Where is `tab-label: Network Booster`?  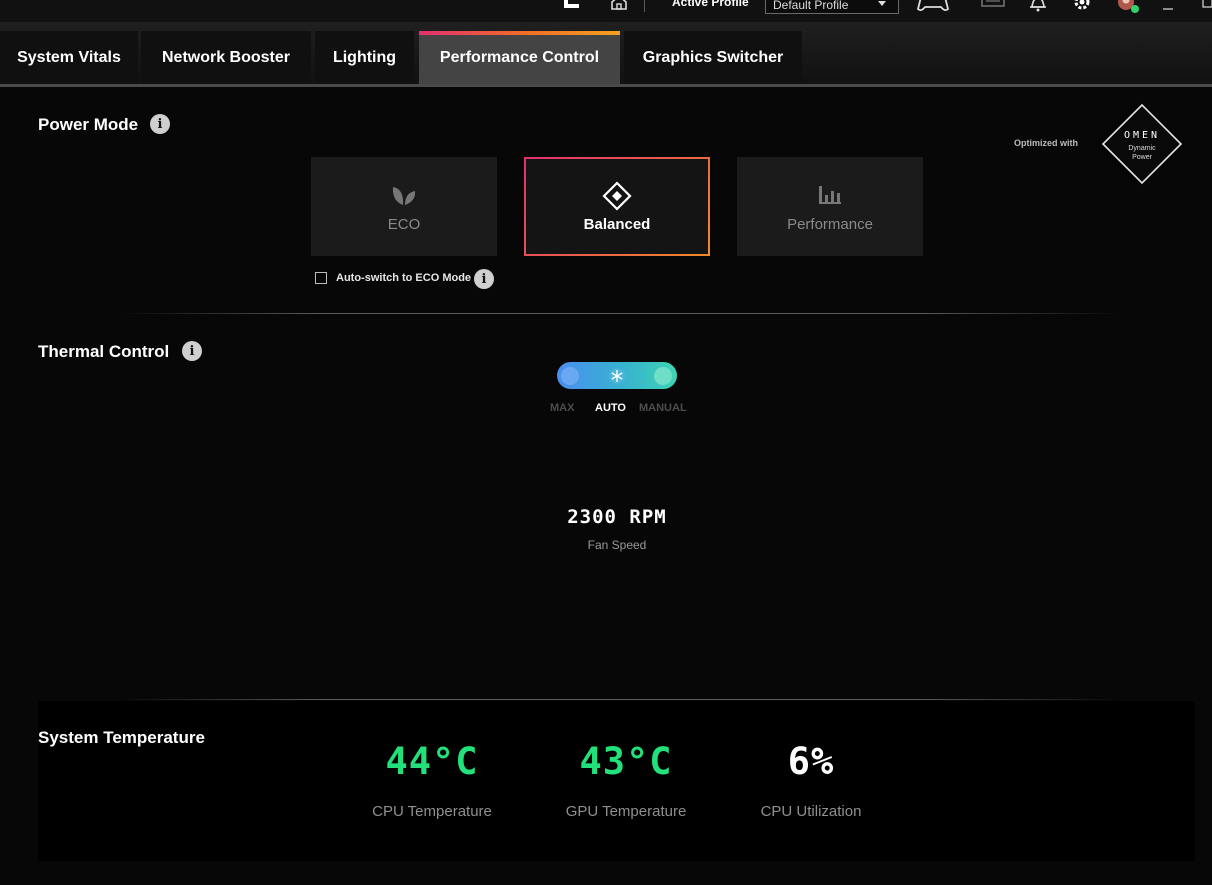
tab-label: Network Booster is located at coordinates (226, 57).